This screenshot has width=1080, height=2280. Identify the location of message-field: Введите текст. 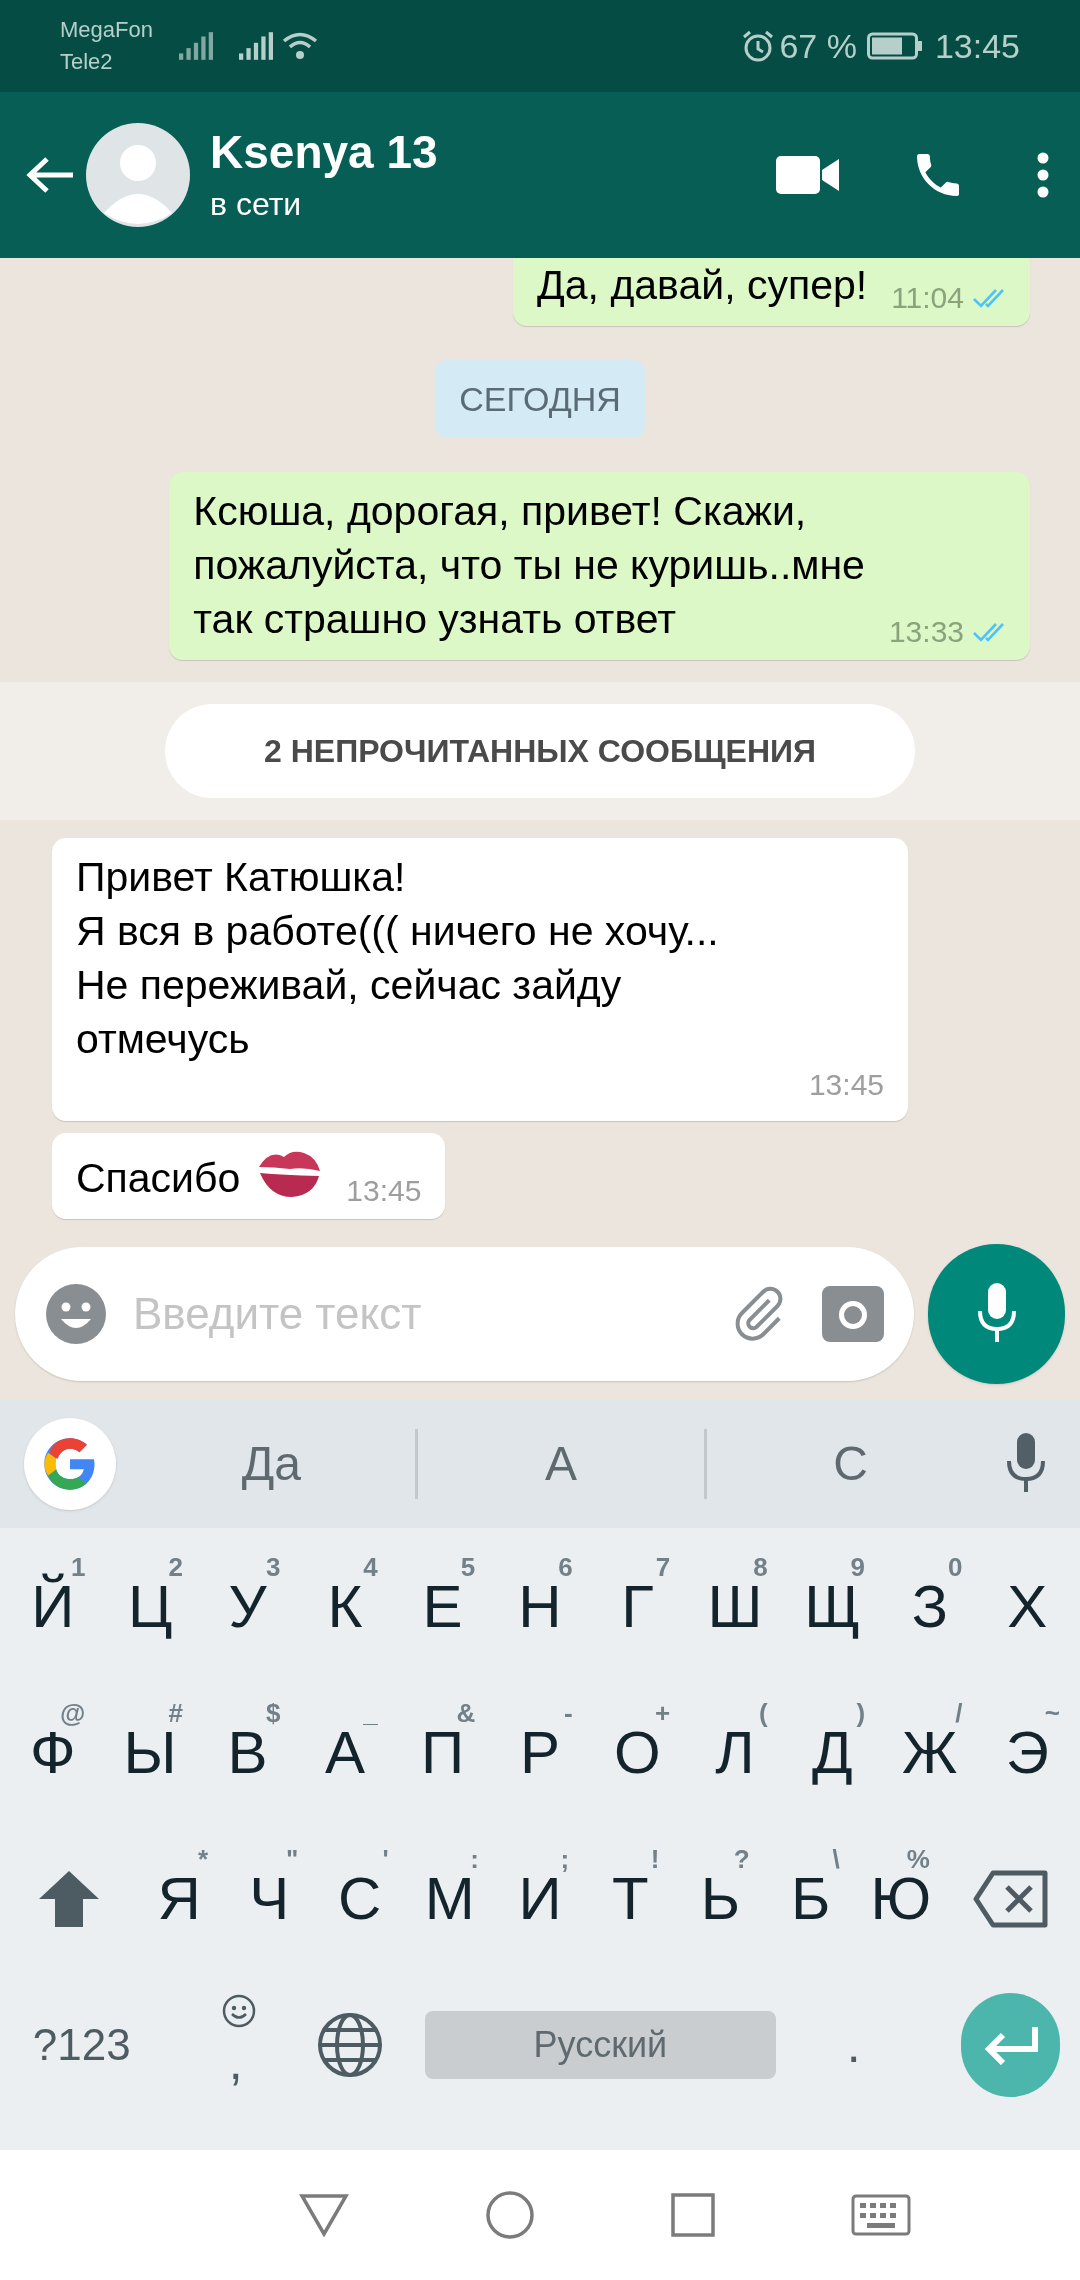
(464, 1314).